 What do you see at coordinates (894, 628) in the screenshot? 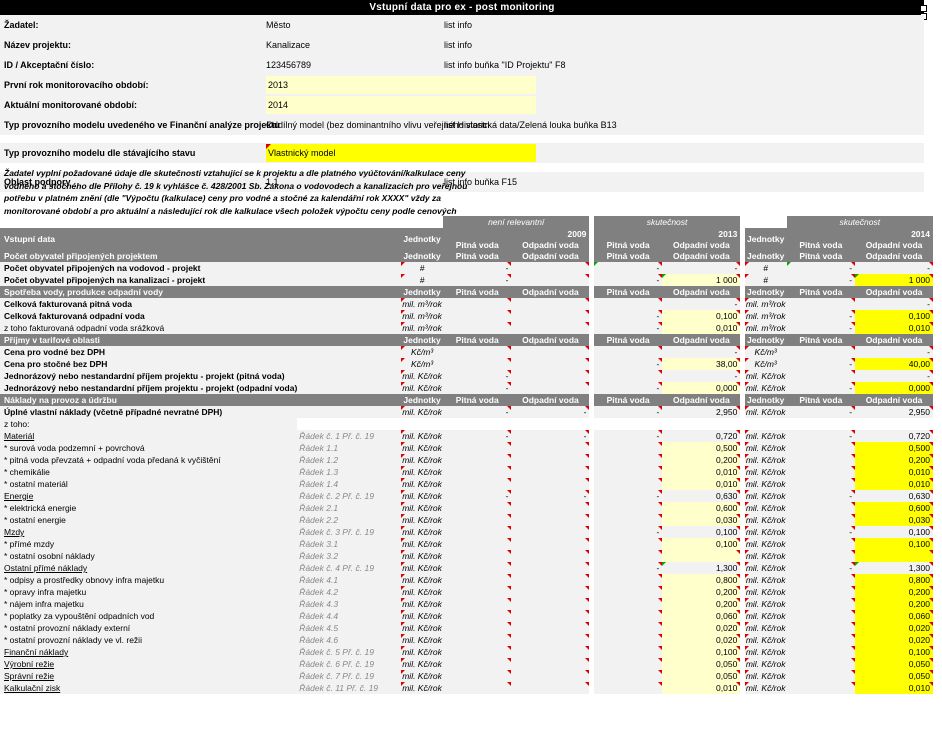
I see `cell-odpadni-2014: 0,020` at bounding box center [894, 628].